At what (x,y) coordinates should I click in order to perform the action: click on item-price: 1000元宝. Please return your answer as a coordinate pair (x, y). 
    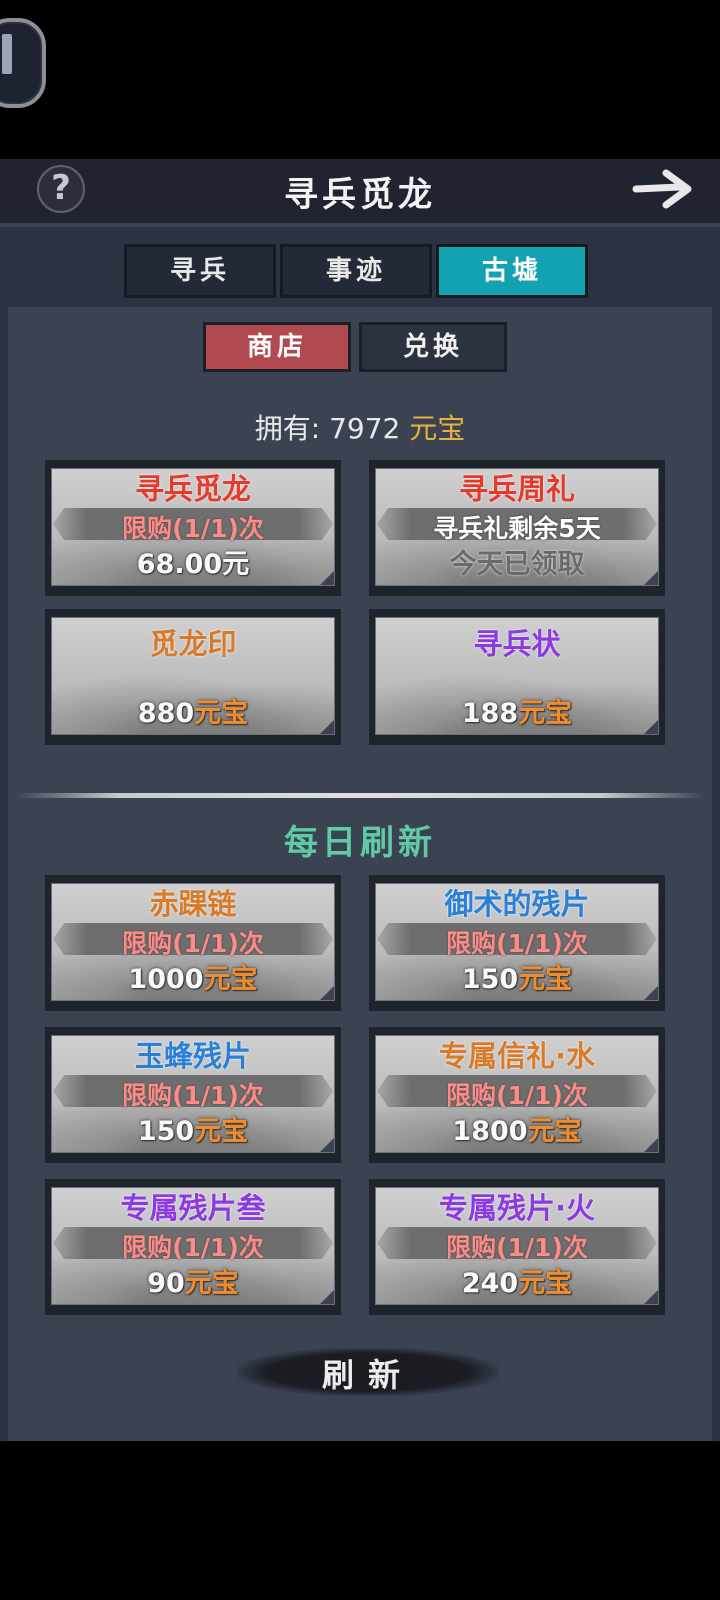
    Looking at the image, I should click on (193, 979).